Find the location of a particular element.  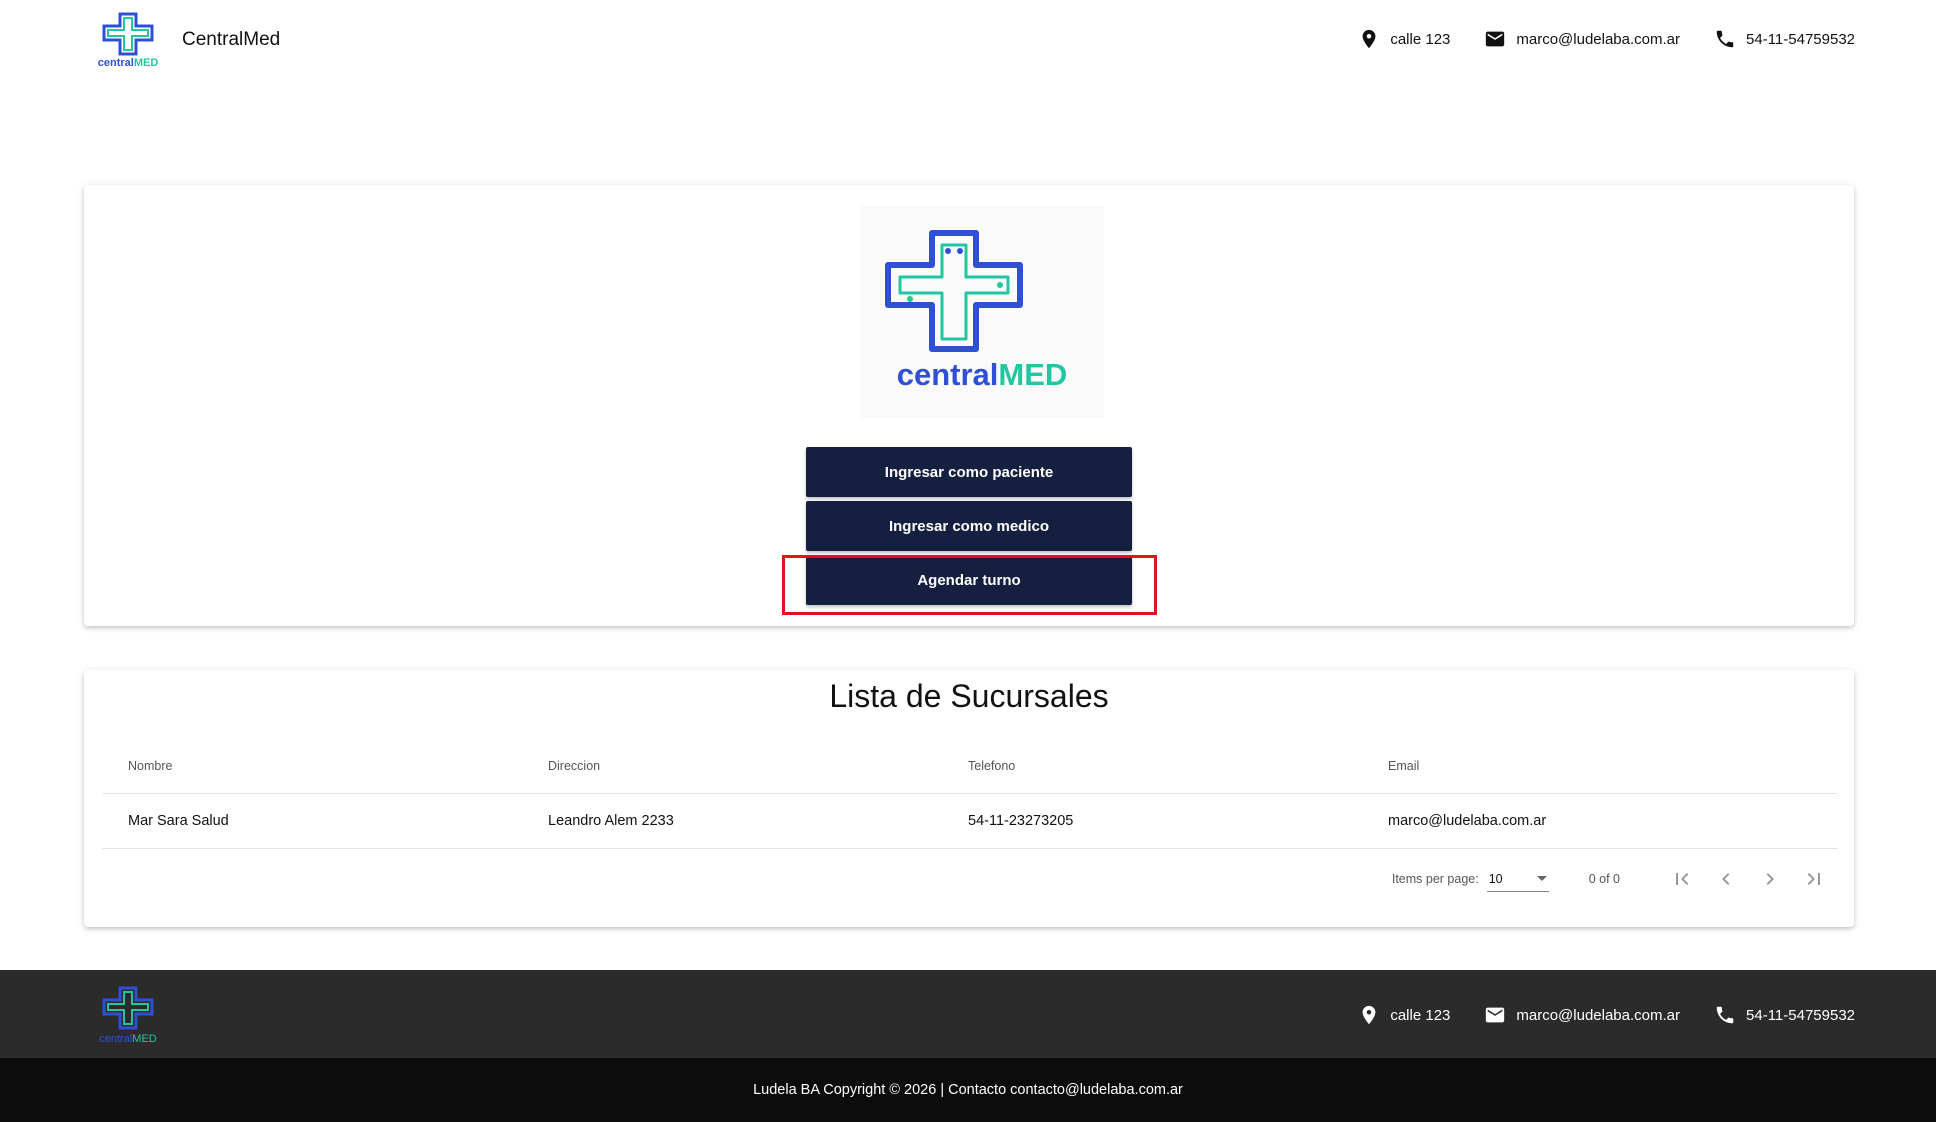

column-header-email: Email is located at coordinates (1599, 766).